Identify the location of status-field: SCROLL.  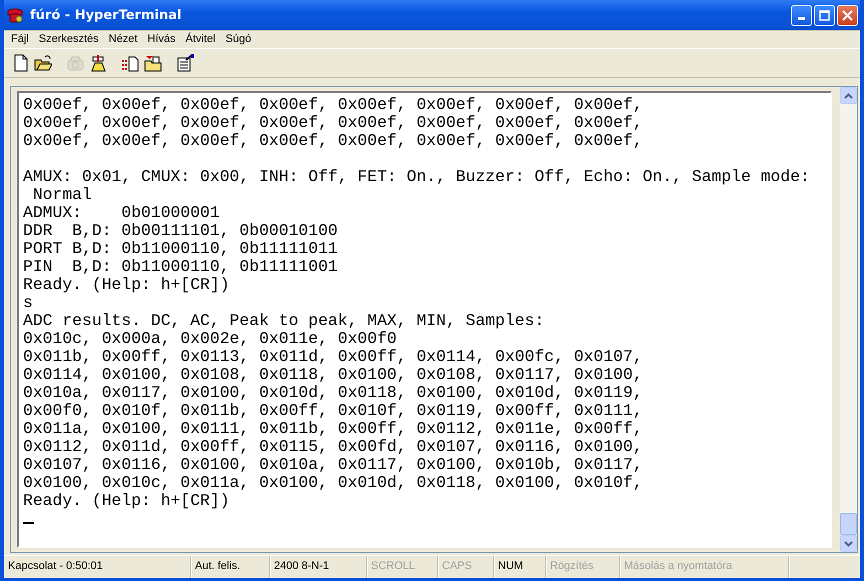
(402, 567).